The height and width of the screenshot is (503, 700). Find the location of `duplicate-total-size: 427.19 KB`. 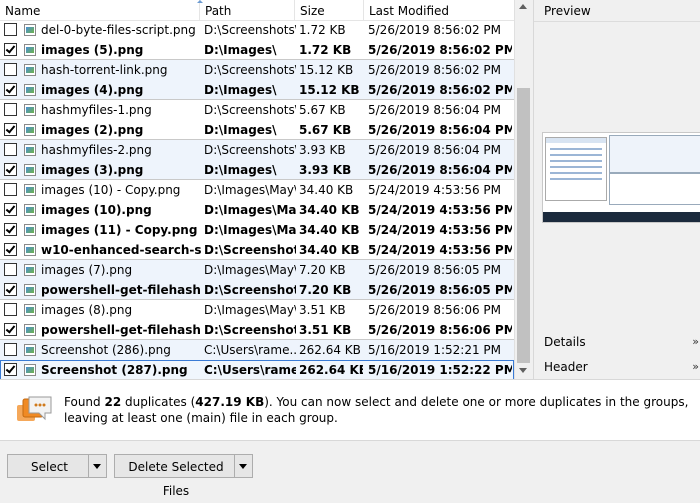

duplicate-total-size: 427.19 KB is located at coordinates (230, 402).